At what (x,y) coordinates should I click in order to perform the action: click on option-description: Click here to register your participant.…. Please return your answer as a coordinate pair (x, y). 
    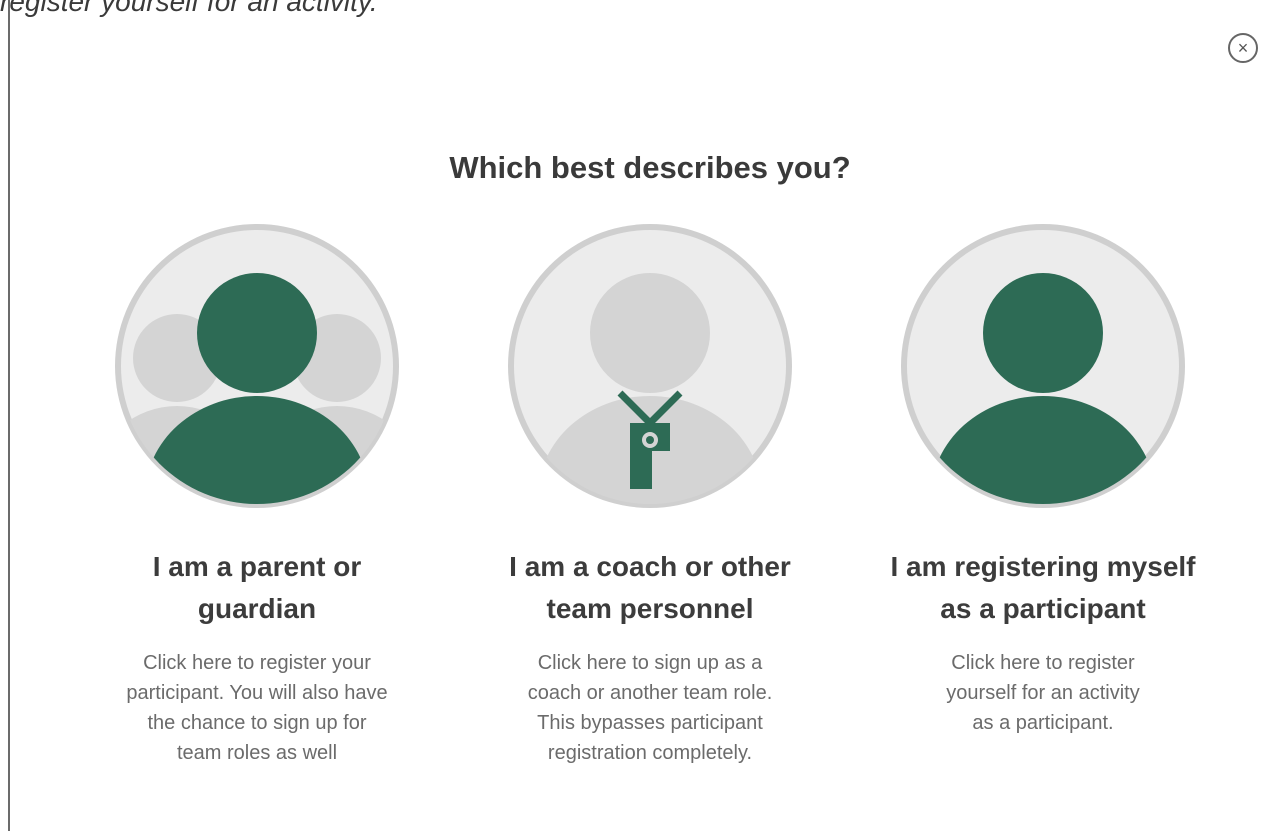
    Looking at the image, I should click on (257, 708).